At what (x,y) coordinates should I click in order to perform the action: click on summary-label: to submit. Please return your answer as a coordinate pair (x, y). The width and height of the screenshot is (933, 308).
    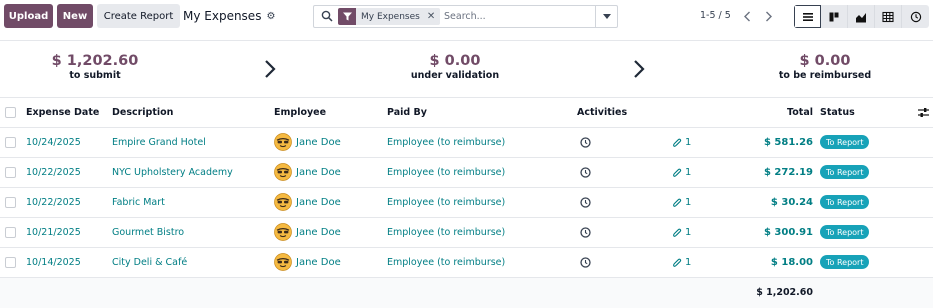
    Looking at the image, I should click on (95, 75).